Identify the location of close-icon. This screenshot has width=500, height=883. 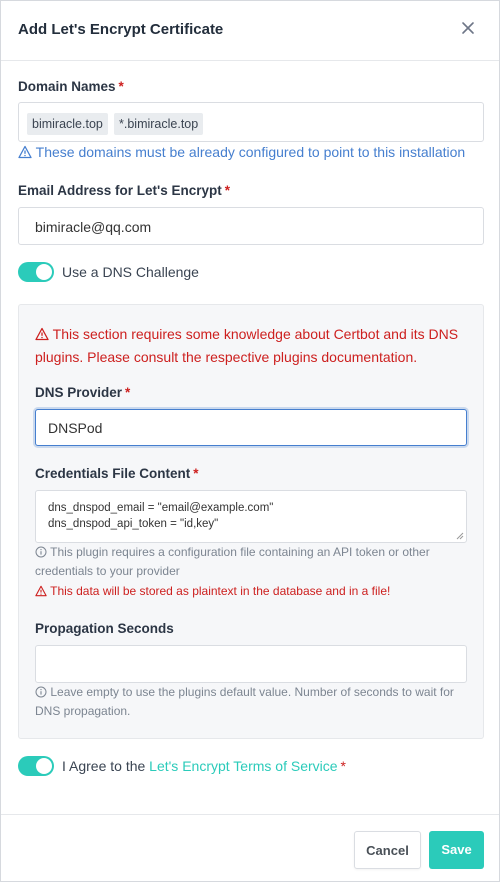
(468, 28).